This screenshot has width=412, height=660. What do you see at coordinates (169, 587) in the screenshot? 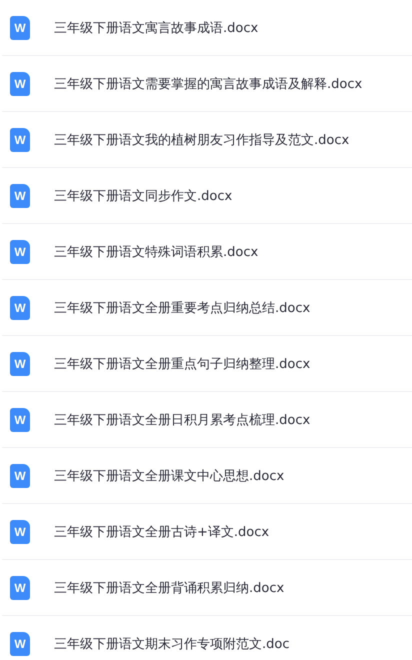
I see `file-name: 三年级下册语文全册背诵积累归纳.docx` at bounding box center [169, 587].